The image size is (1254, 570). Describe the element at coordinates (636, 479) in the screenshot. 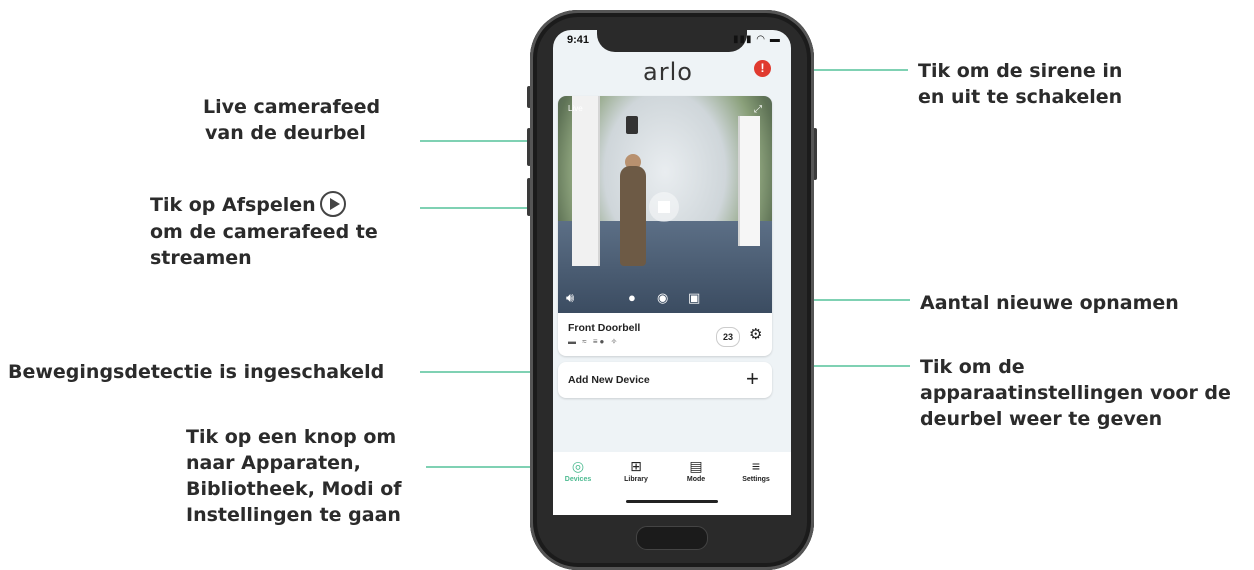

I see `tab-label: Library` at that location.